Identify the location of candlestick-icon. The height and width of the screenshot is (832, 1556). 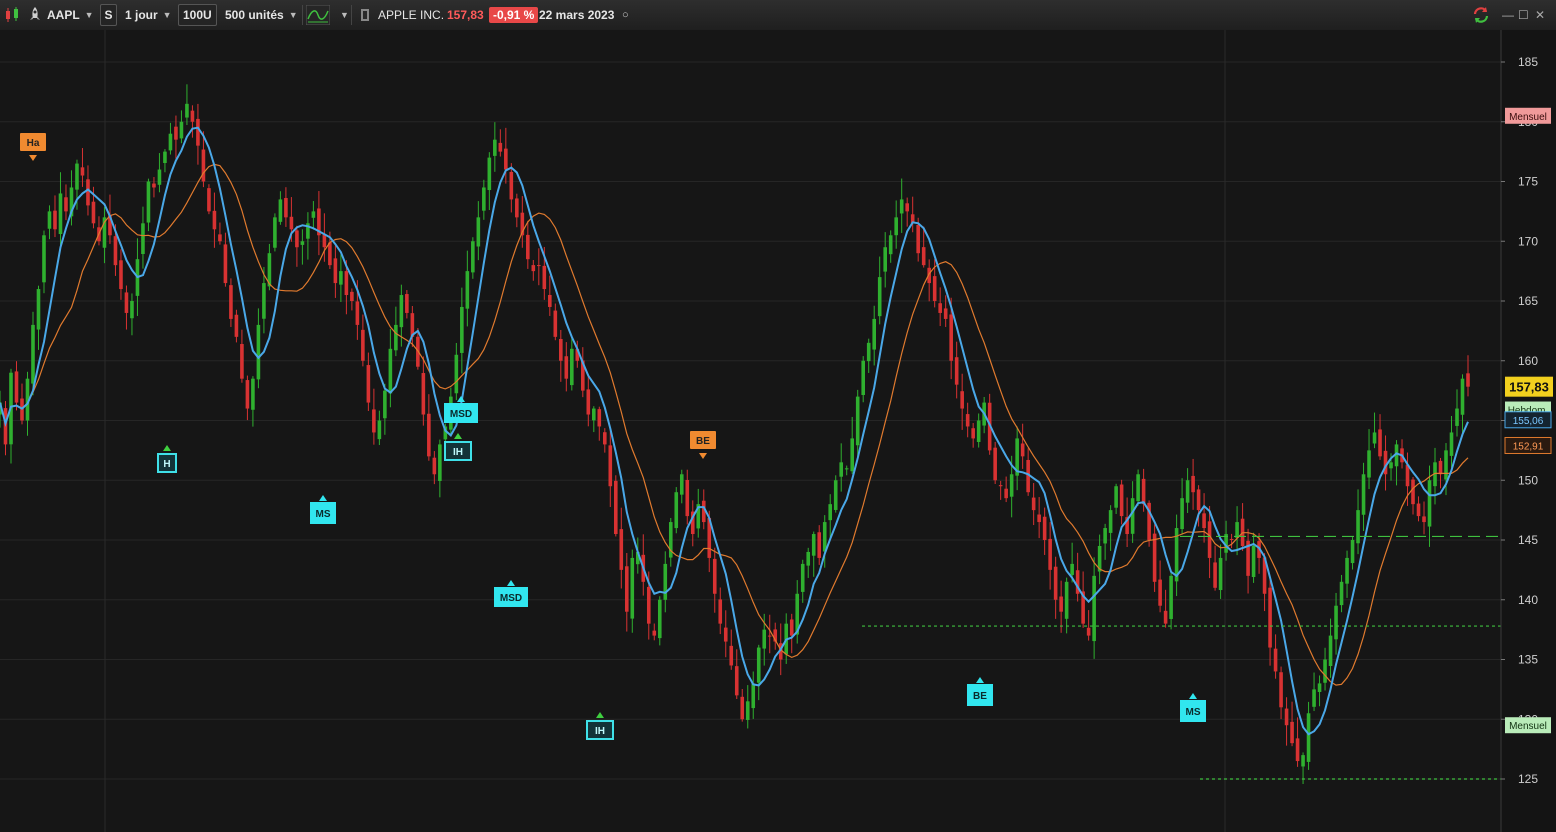
(13, 15).